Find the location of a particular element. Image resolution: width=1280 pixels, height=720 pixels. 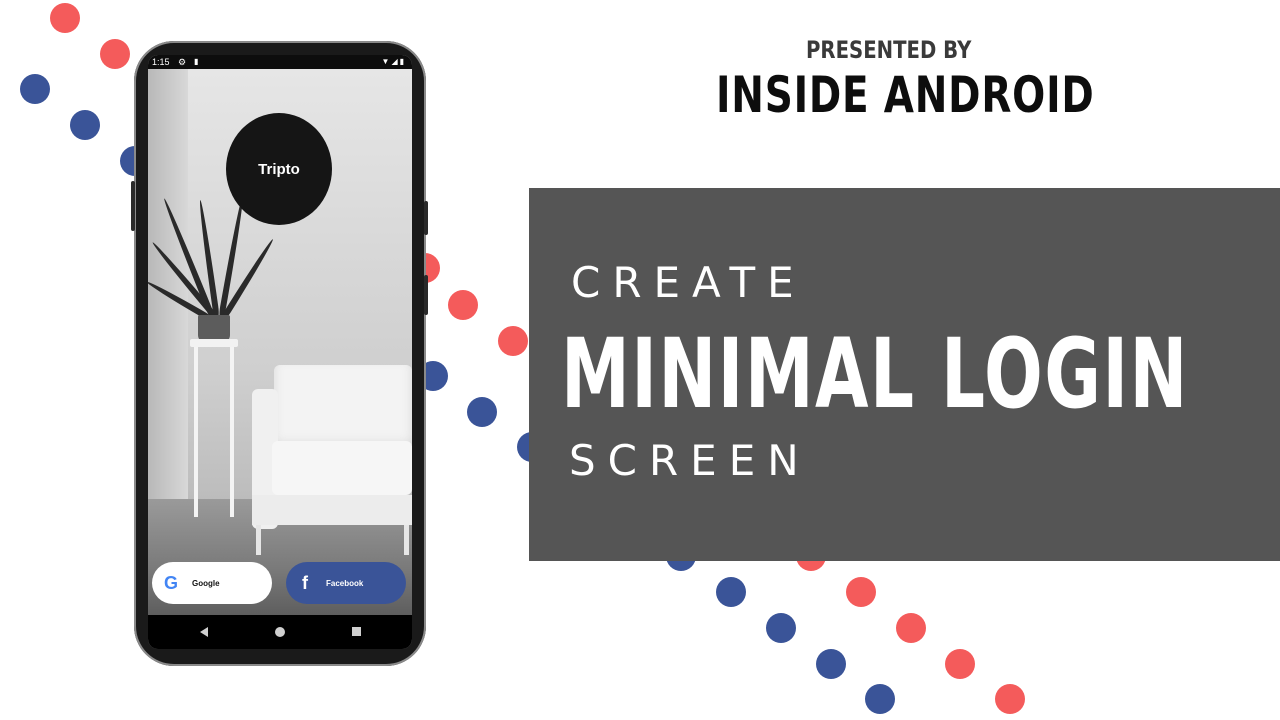

title-line-main: MINIMAL LOGIN is located at coordinates (875, 374).